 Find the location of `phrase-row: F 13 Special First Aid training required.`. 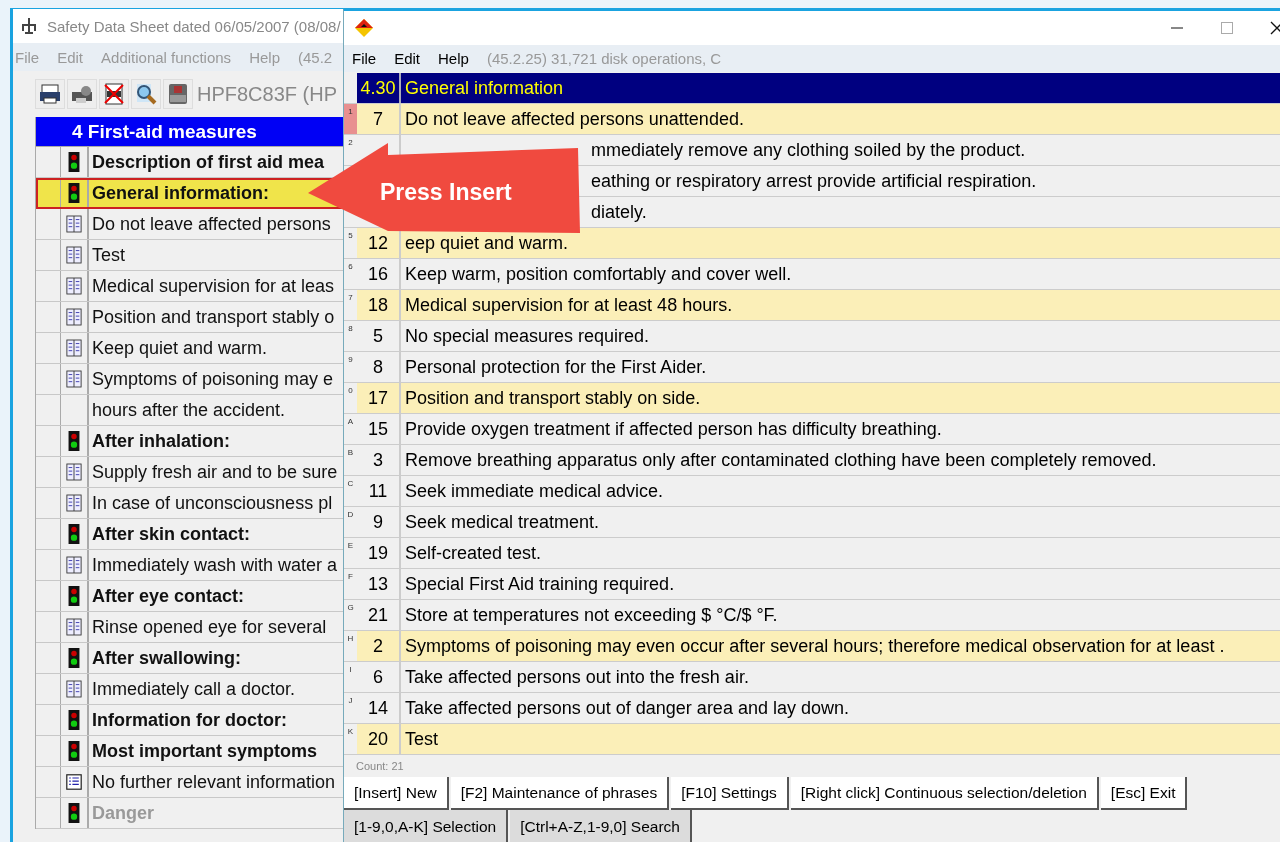

phrase-row: F 13 Special First Aid training required. is located at coordinates (812, 584).